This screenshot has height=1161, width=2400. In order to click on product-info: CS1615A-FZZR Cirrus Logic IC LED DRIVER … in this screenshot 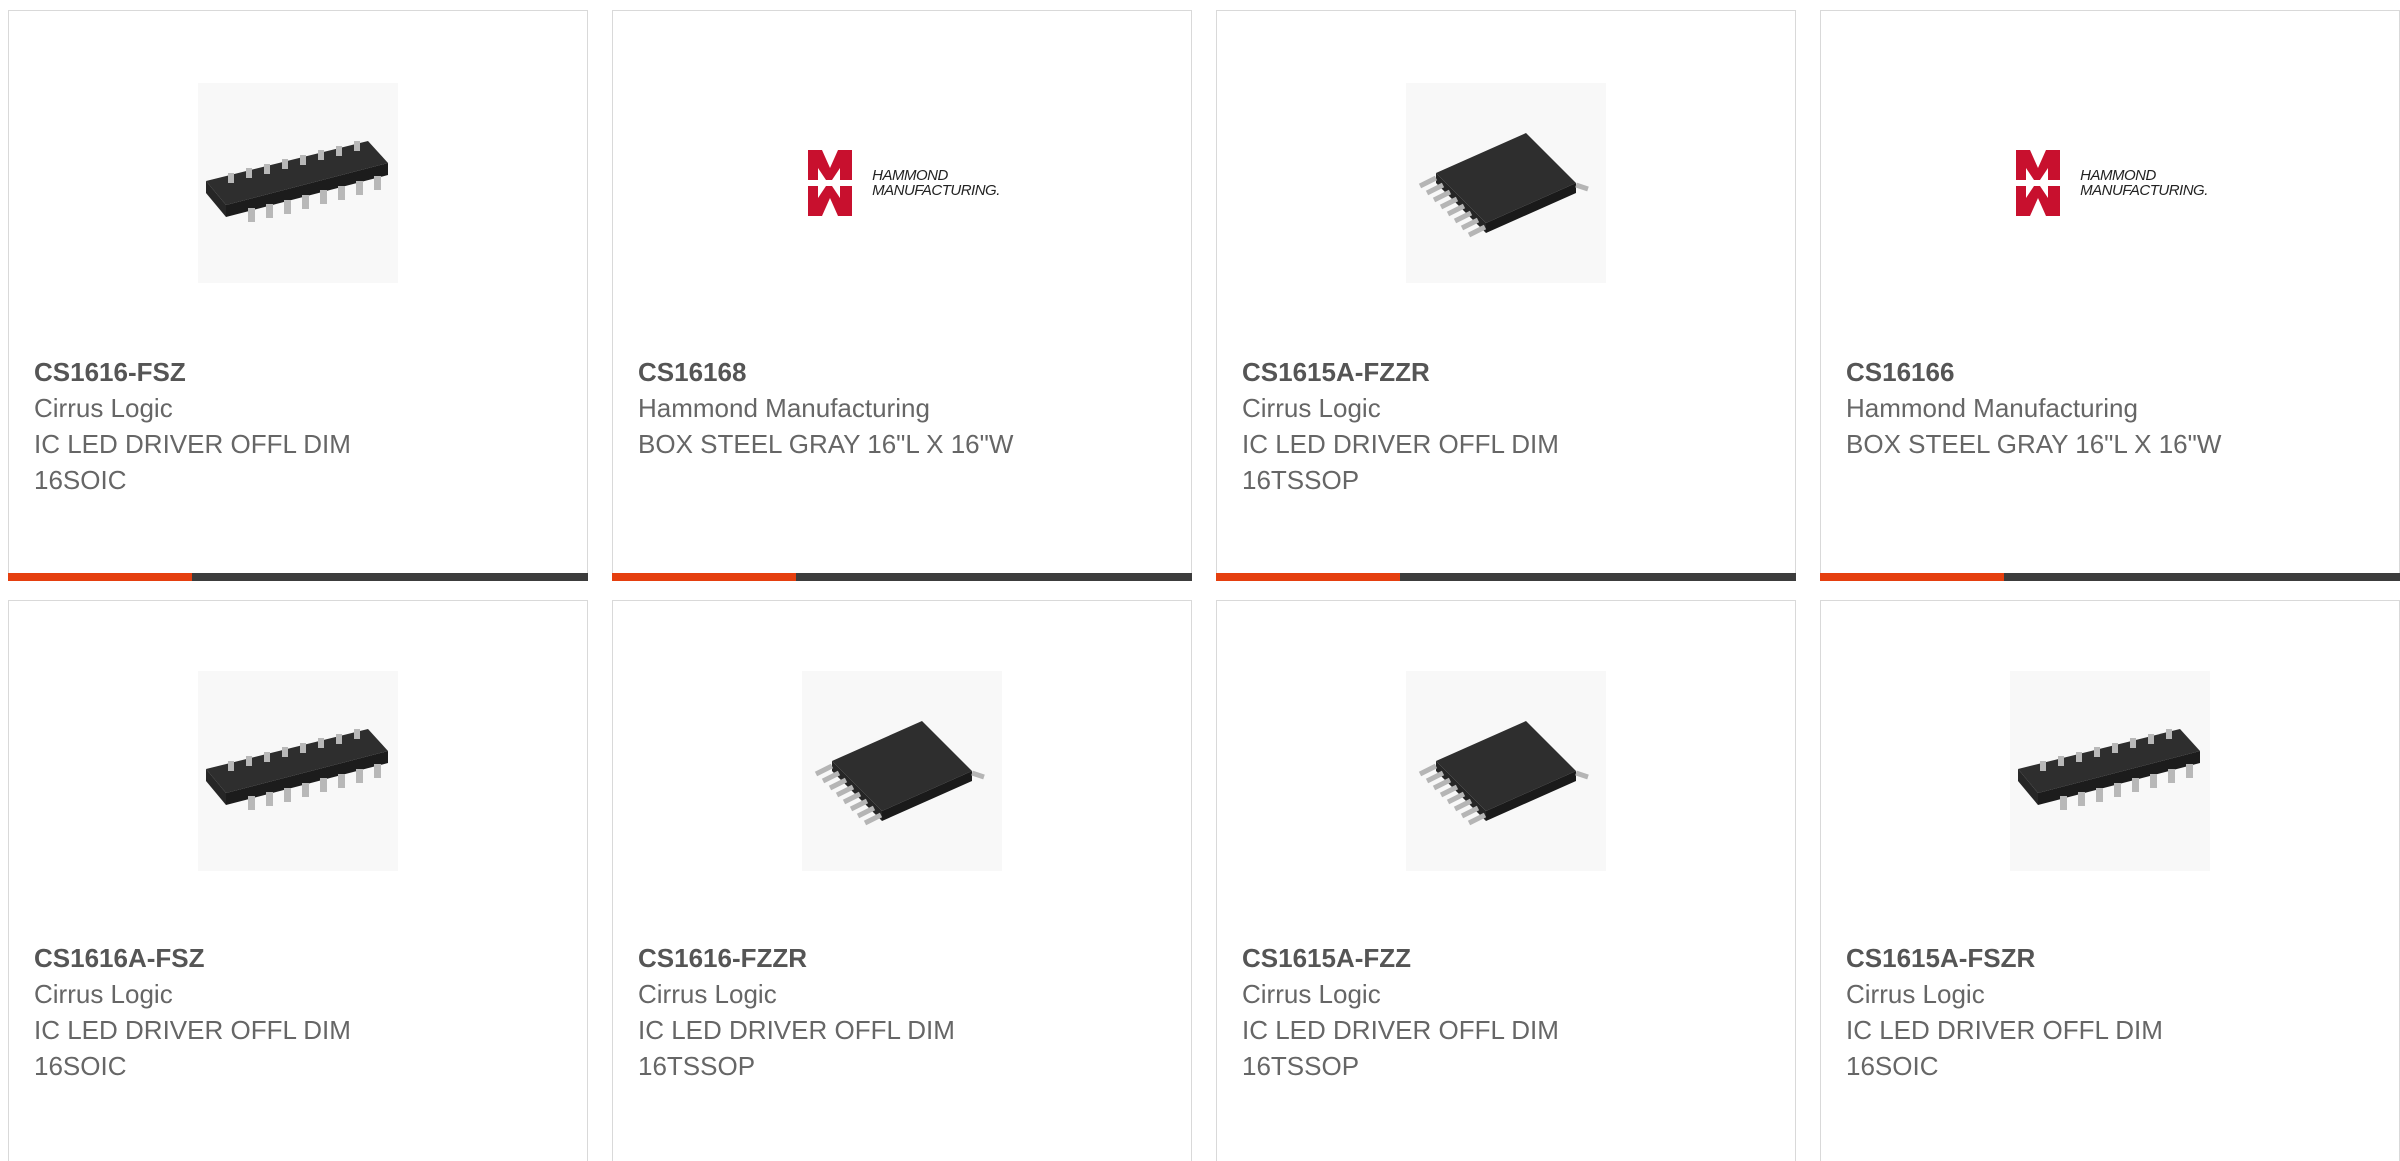, I will do `click(1508, 426)`.